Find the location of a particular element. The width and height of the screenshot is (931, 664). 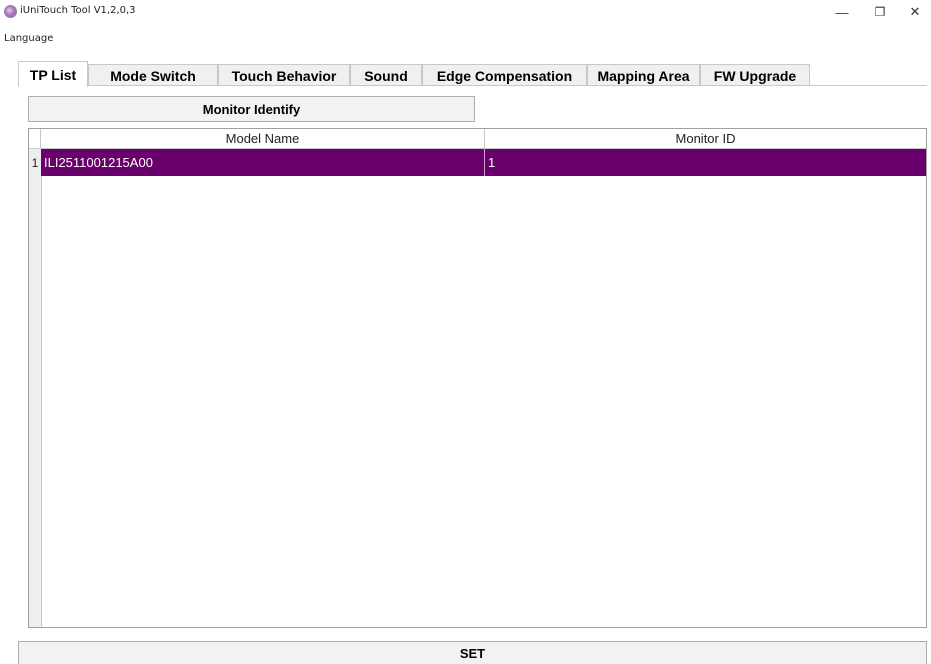

column-header-monitor-id: Monitor ID is located at coordinates (705, 139).